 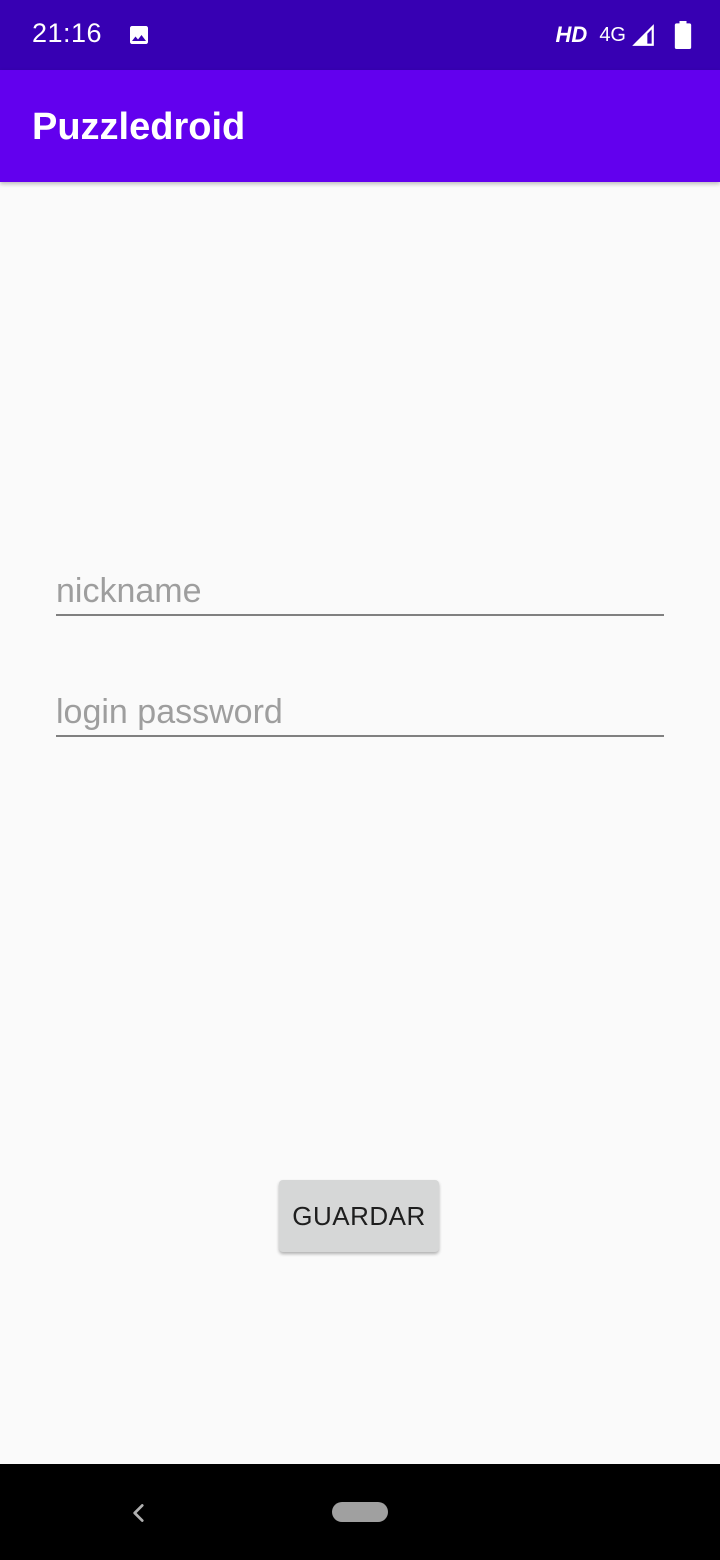 What do you see at coordinates (139, 127) in the screenshot?
I see `app-title: Puzzledroid` at bounding box center [139, 127].